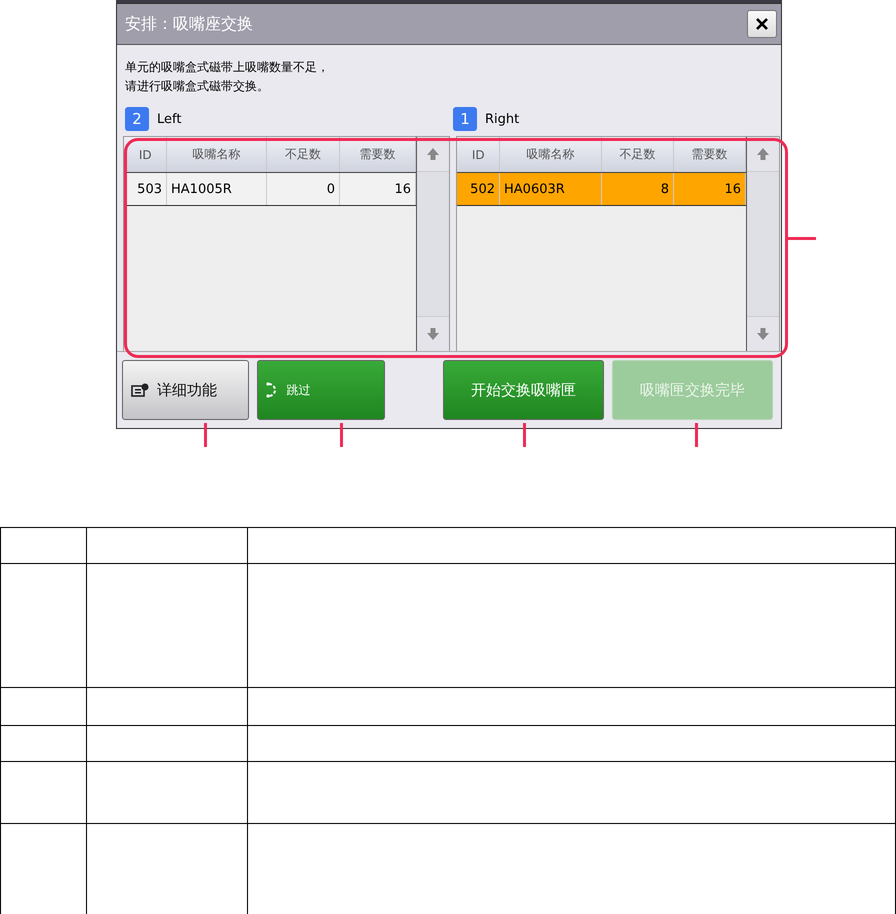 The height and width of the screenshot is (914, 896). I want to click on table-cell: 0, so click(303, 189).